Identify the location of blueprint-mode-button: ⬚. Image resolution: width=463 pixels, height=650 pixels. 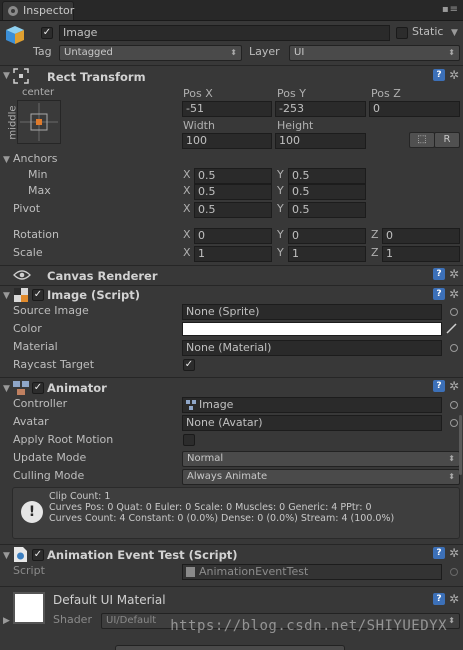
(422, 140).